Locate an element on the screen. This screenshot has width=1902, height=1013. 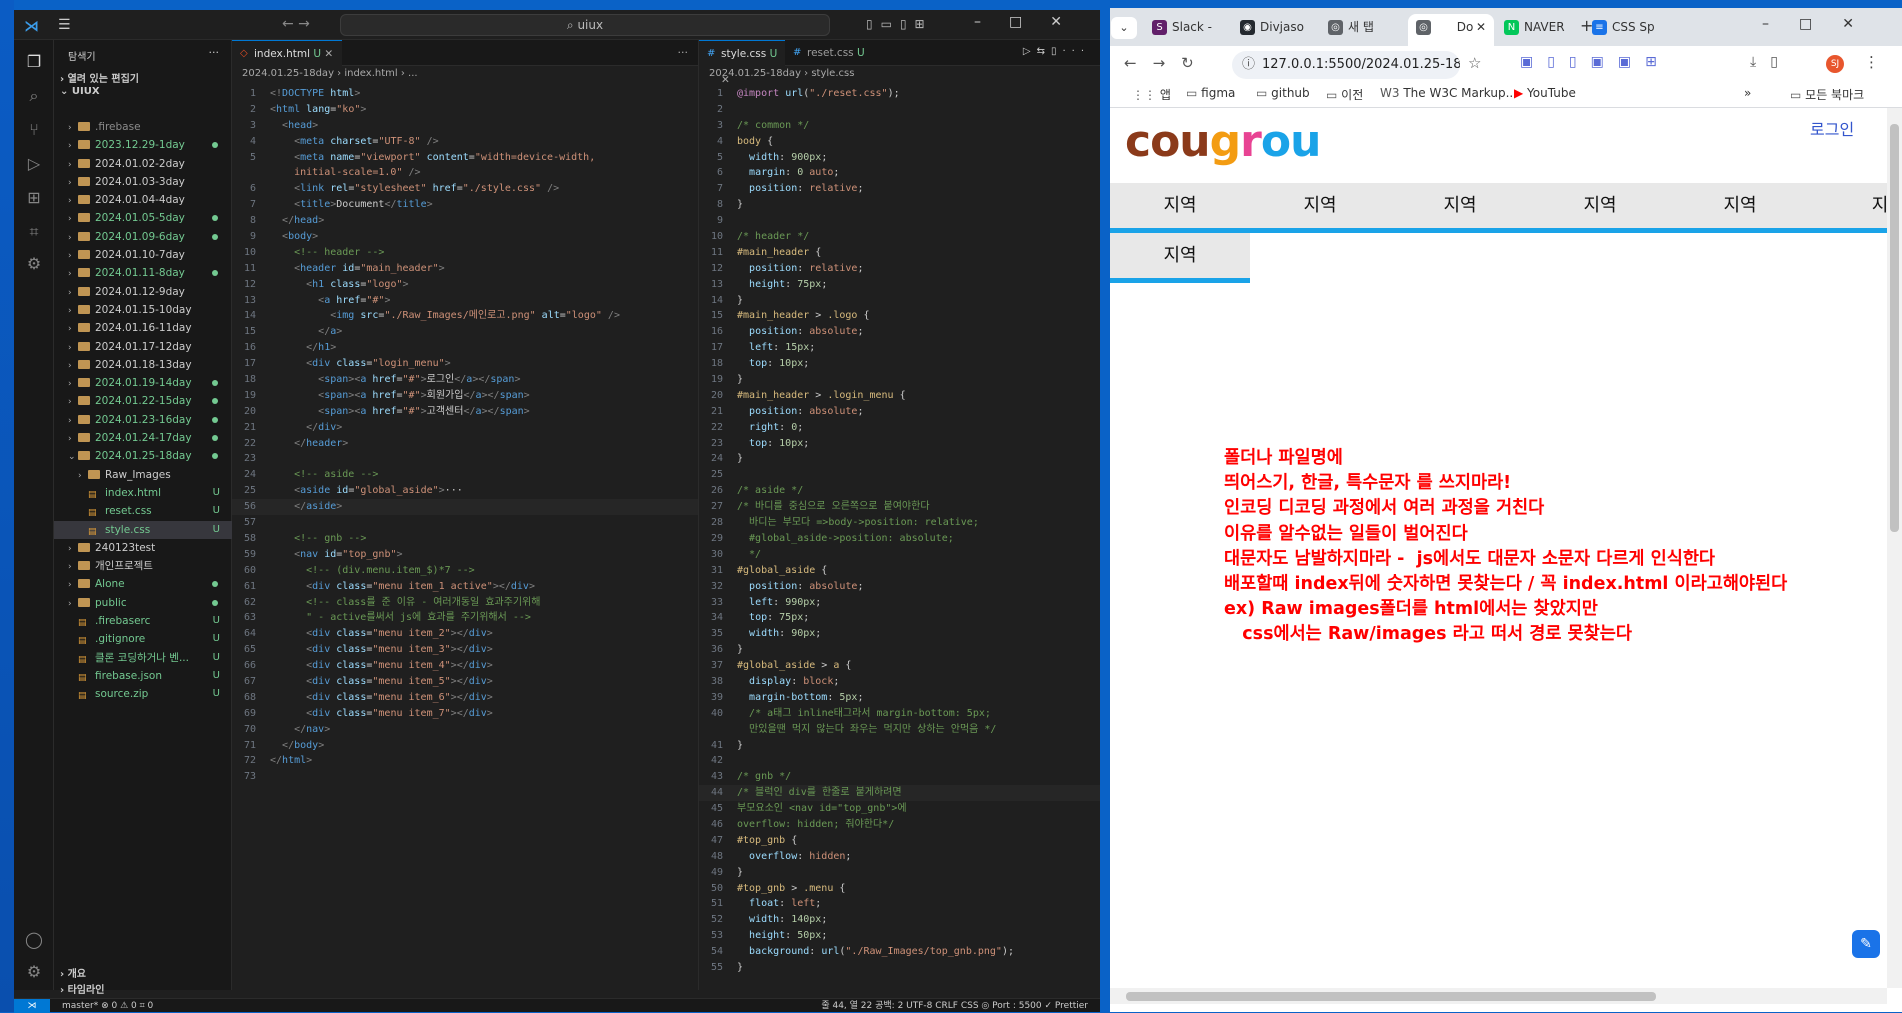
code-line: 43 /* gnb */ is located at coordinates (899, 777).